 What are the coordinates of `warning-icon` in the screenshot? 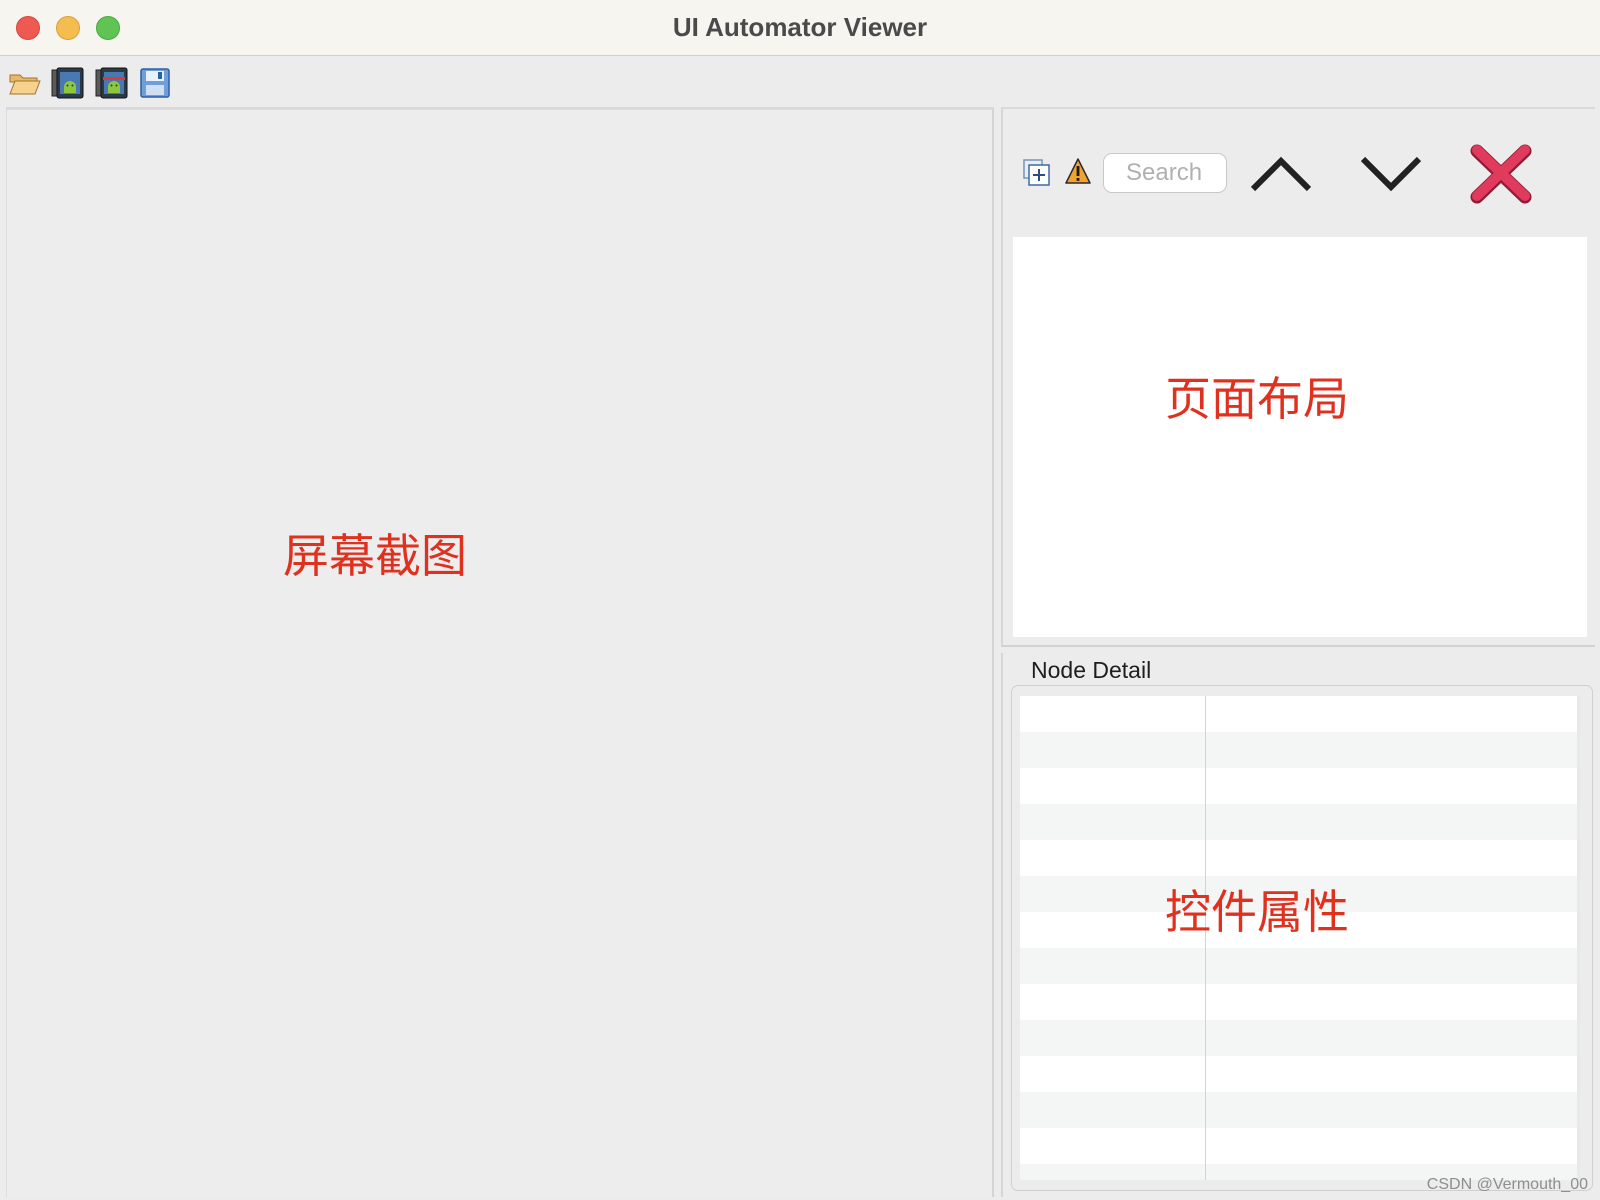 It's located at (1078, 173).